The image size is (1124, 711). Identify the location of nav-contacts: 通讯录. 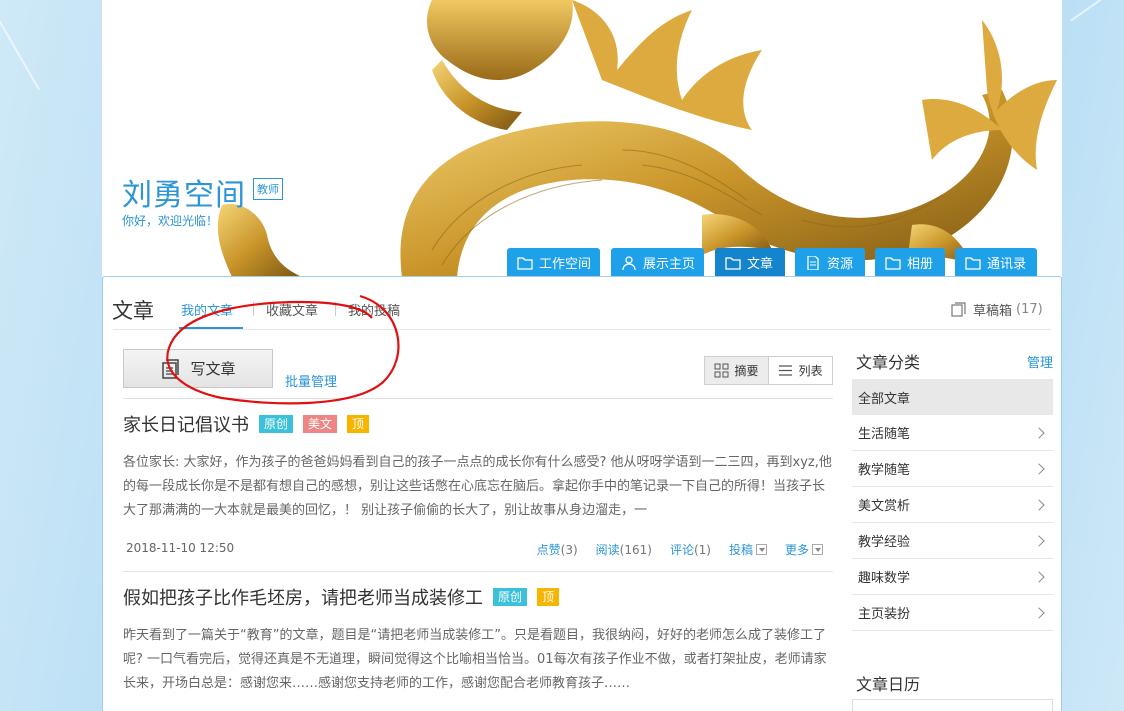
(996, 262).